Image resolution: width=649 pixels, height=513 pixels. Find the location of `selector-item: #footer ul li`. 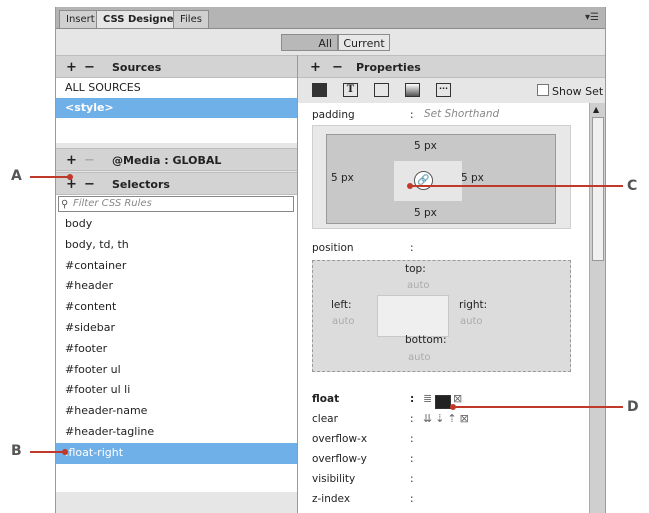

selector-item: #footer ul li is located at coordinates (176, 390).